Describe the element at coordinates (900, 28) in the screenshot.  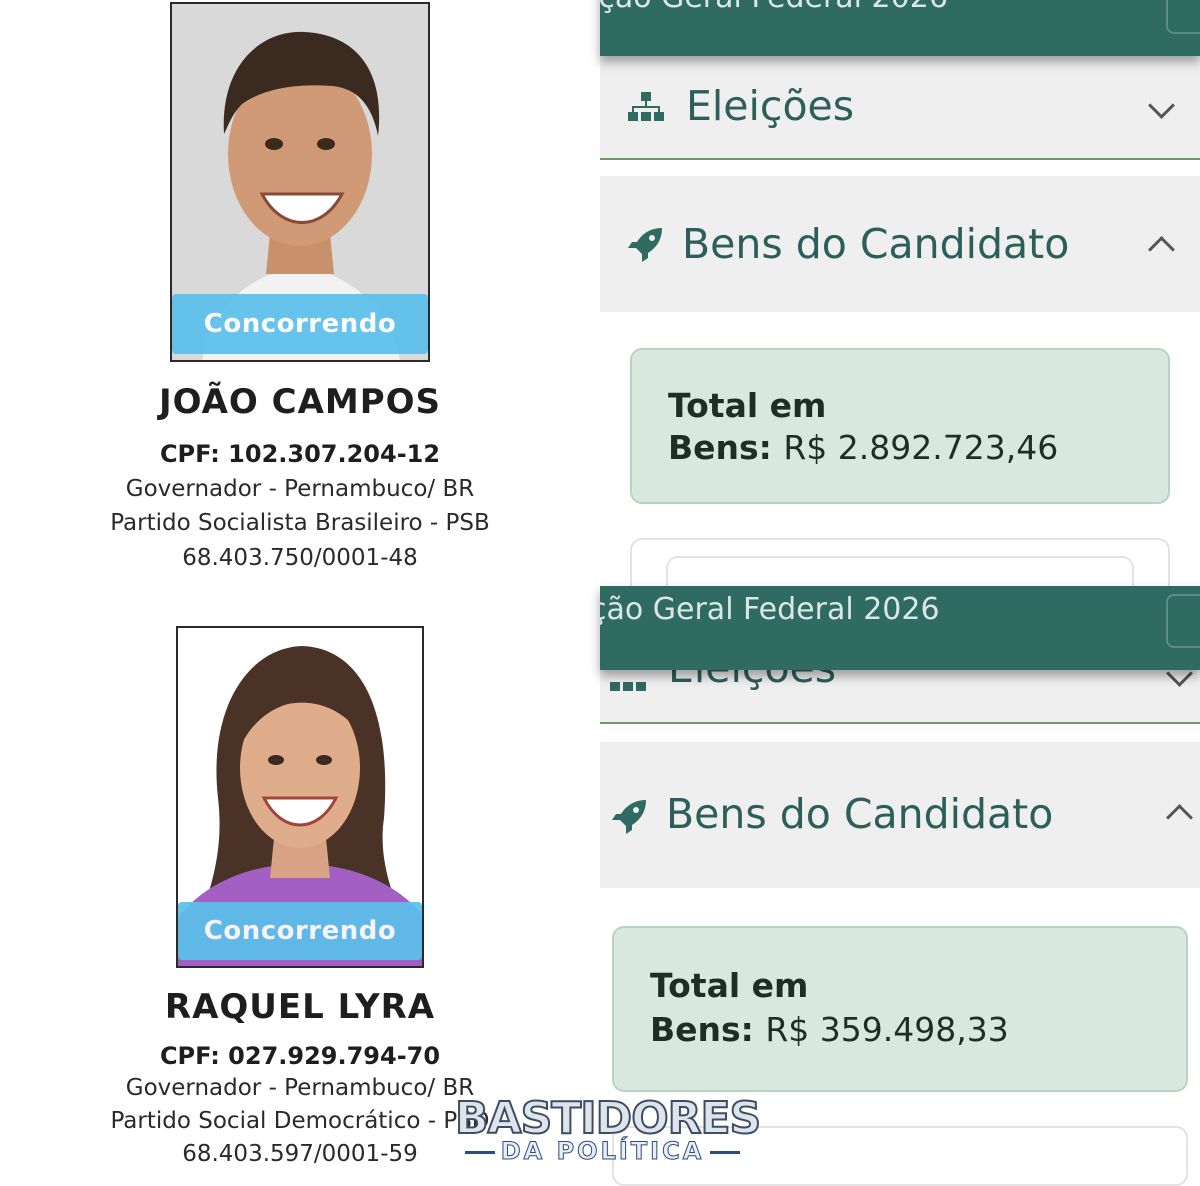
I see `panel-header: ição Geral Federal 2026` at that location.